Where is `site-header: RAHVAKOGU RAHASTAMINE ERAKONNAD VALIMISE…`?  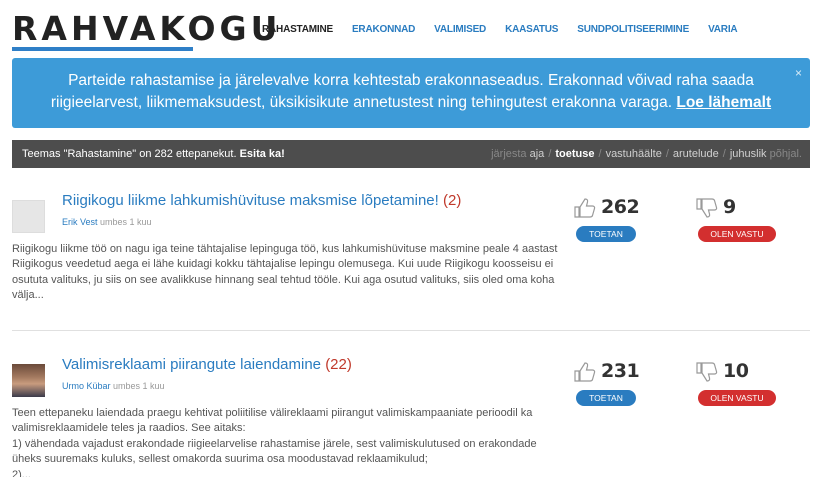 site-header: RAHVAKOGU RAHASTAMINE ERAKONNAD VALIMISE… is located at coordinates (410, 28).